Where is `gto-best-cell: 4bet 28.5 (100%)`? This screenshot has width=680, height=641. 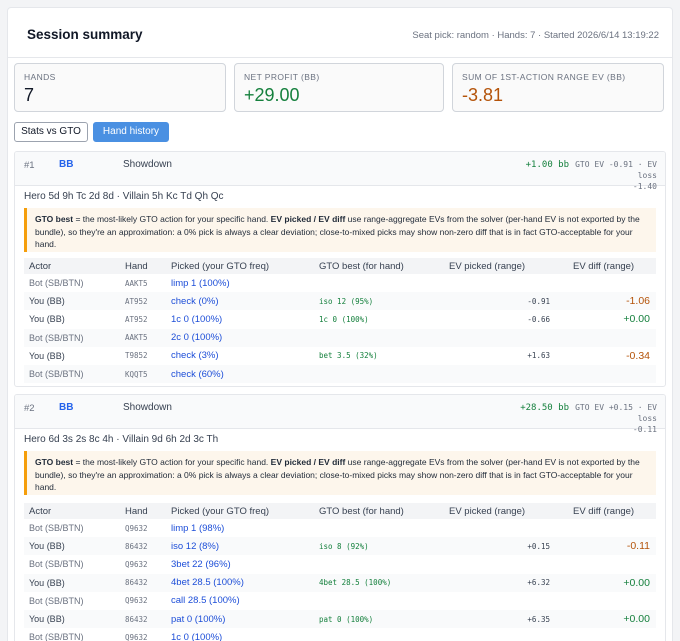 gto-best-cell: 4bet 28.5 (100%) is located at coordinates (379, 582).